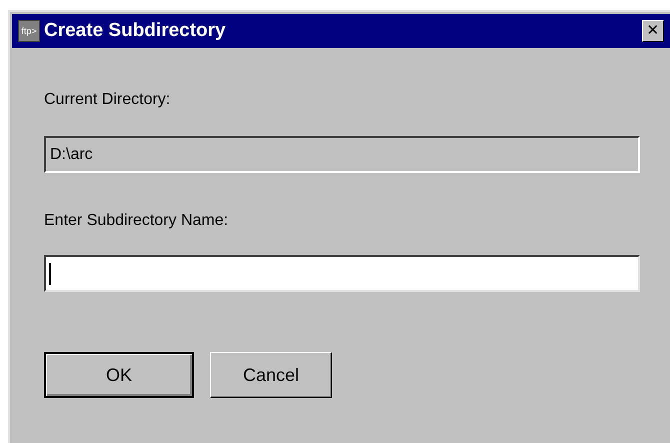 The width and height of the screenshot is (670, 443). Describe the element at coordinates (119, 375) in the screenshot. I see `dialog-button: OK` at that location.